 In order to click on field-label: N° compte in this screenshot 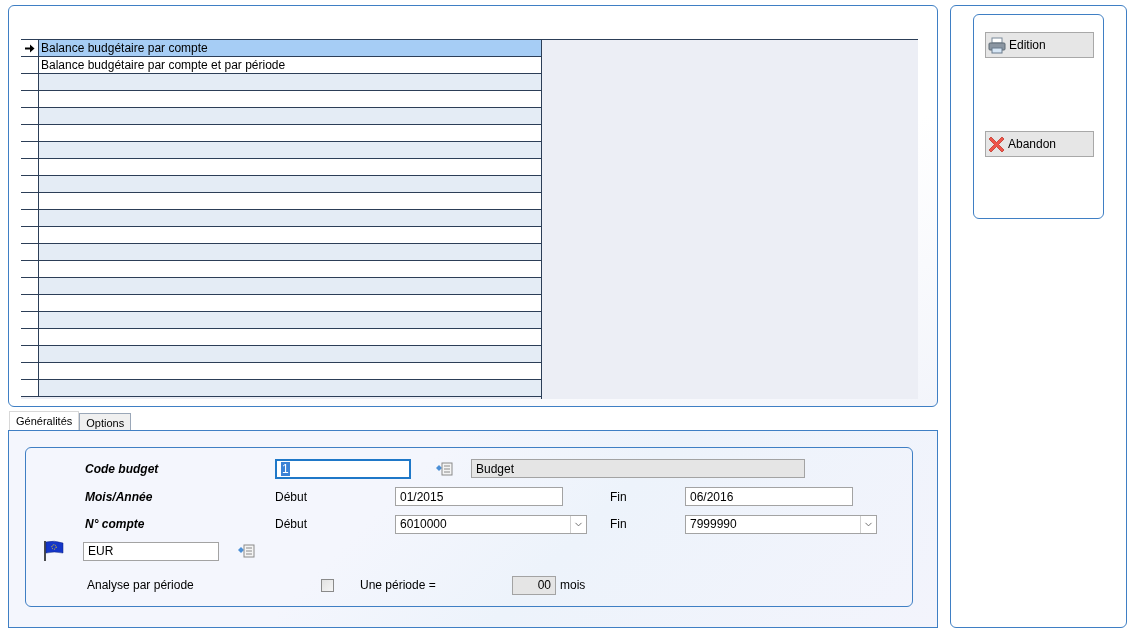, I will do `click(115, 524)`.